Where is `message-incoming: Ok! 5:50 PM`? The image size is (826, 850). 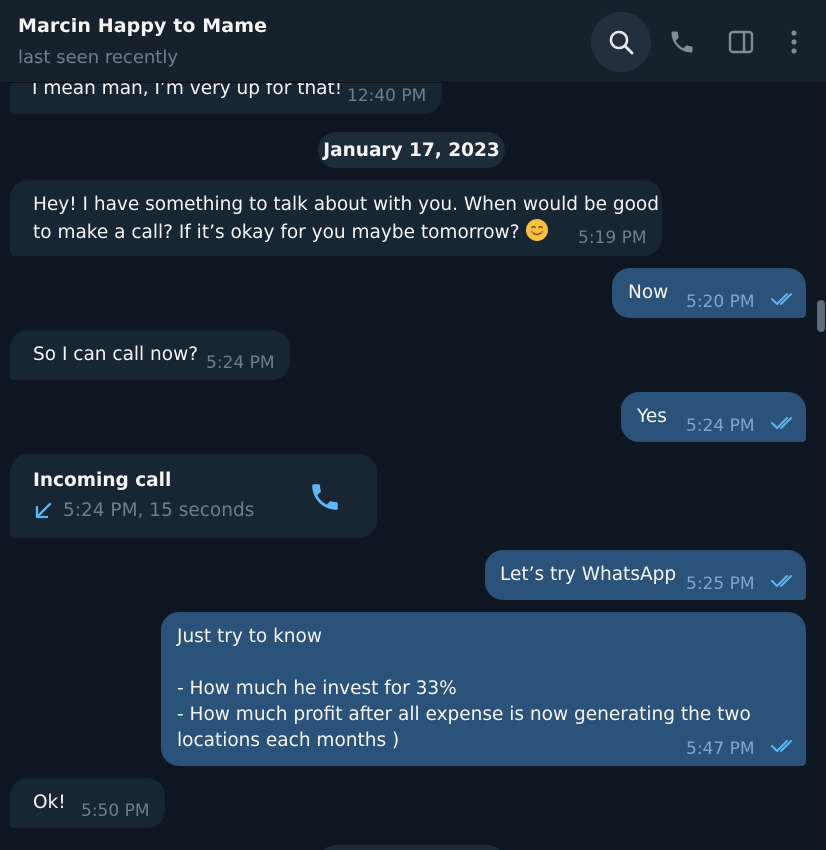
message-incoming: Ok! 5:50 PM is located at coordinates (87, 803).